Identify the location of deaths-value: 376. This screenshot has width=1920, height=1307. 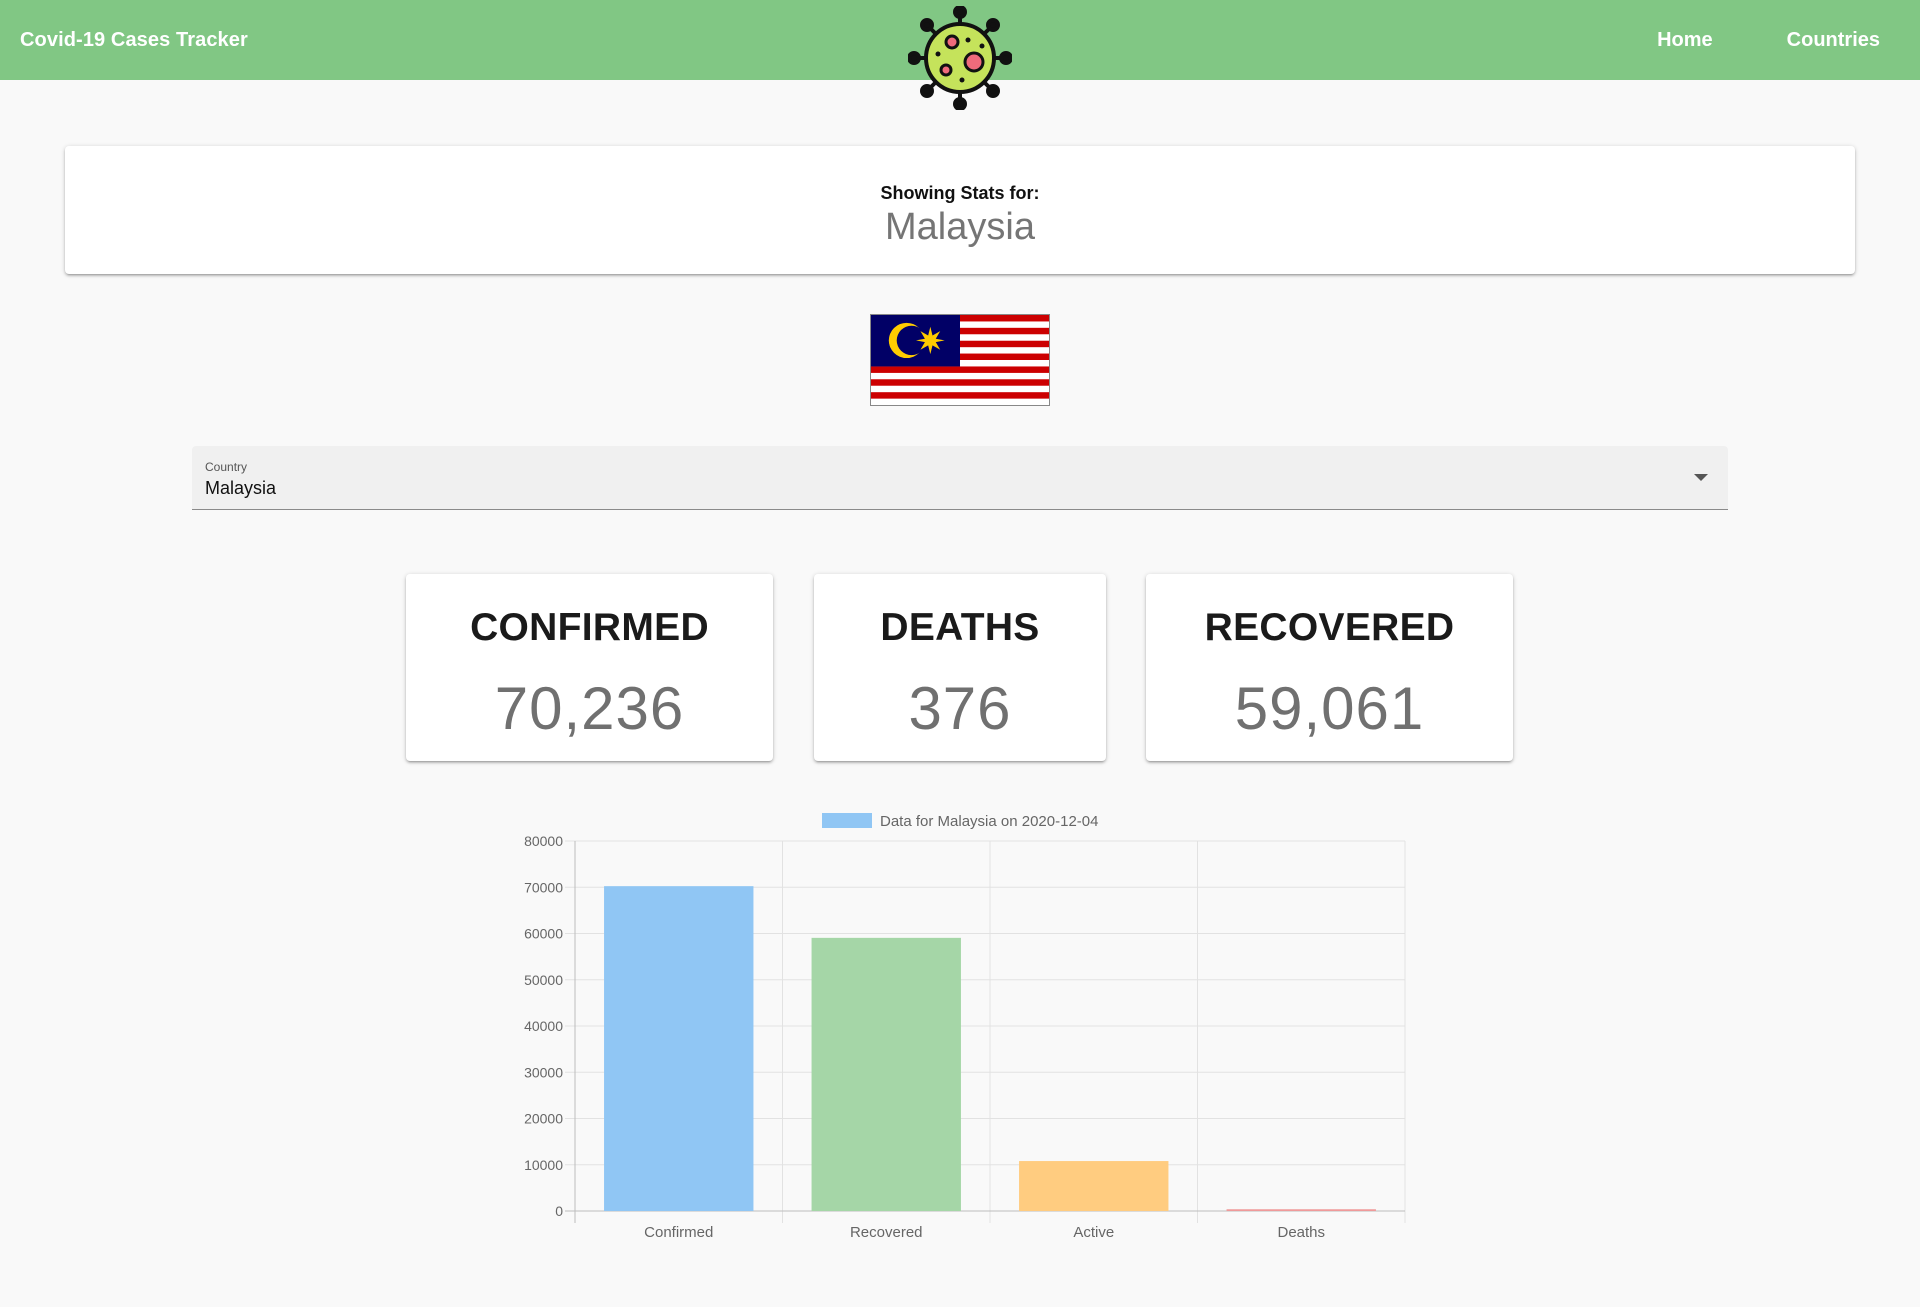
(960, 708).